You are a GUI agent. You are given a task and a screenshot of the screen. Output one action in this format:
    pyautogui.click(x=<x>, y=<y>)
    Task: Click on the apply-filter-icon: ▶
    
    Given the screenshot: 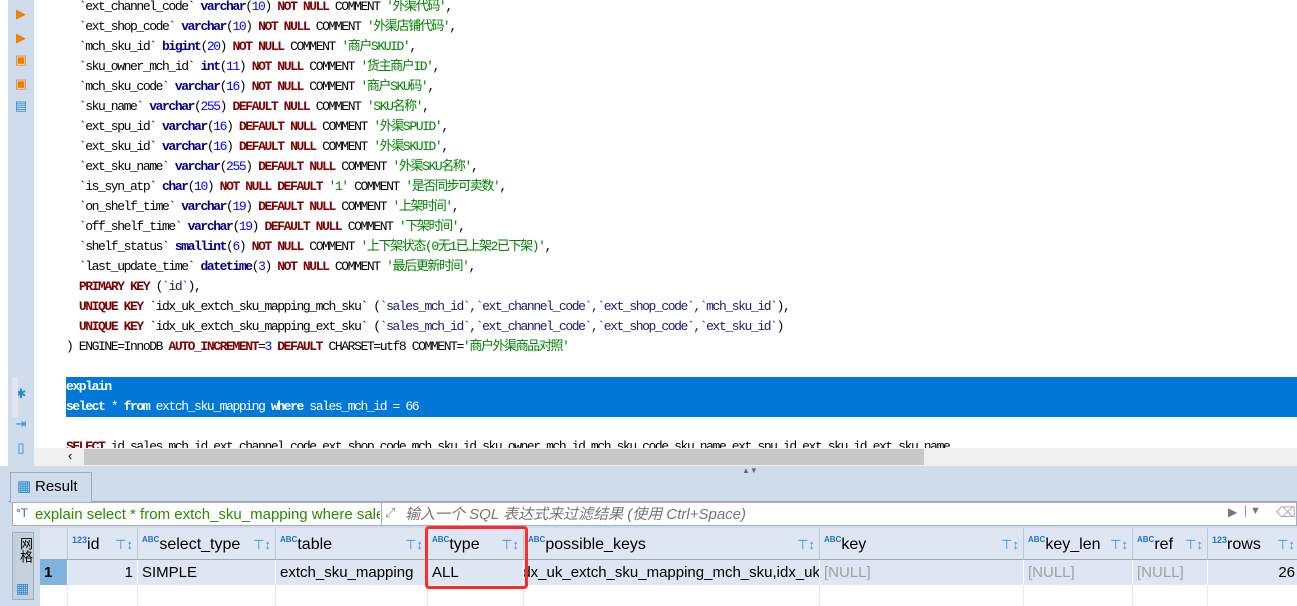 What is the action you would take?
    pyautogui.click(x=1232, y=512)
    